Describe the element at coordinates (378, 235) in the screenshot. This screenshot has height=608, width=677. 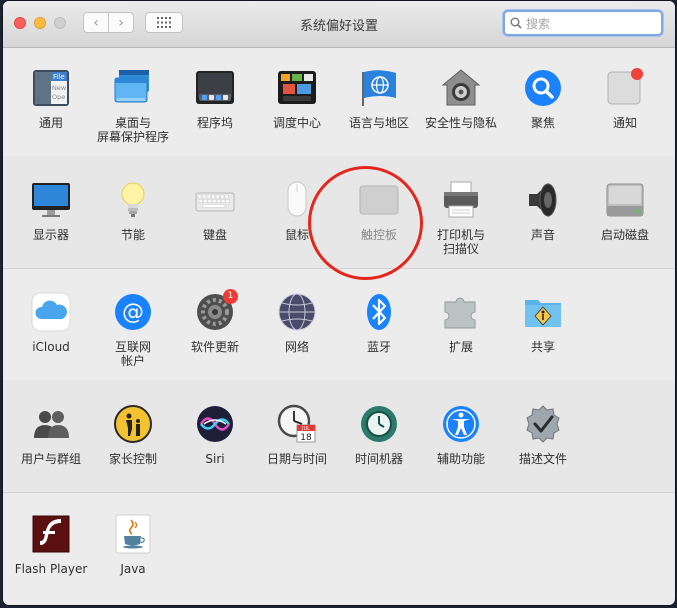
I see `pane-label: 触控板` at that location.